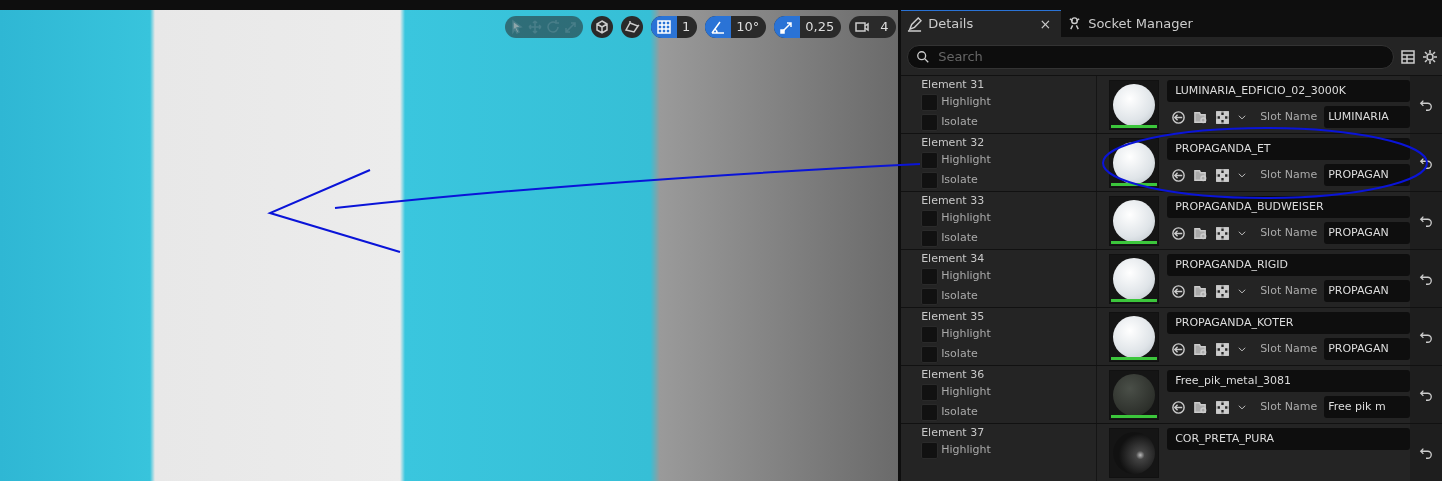  What do you see at coordinates (953, 375) in the screenshot?
I see `element-label: Element 36` at bounding box center [953, 375].